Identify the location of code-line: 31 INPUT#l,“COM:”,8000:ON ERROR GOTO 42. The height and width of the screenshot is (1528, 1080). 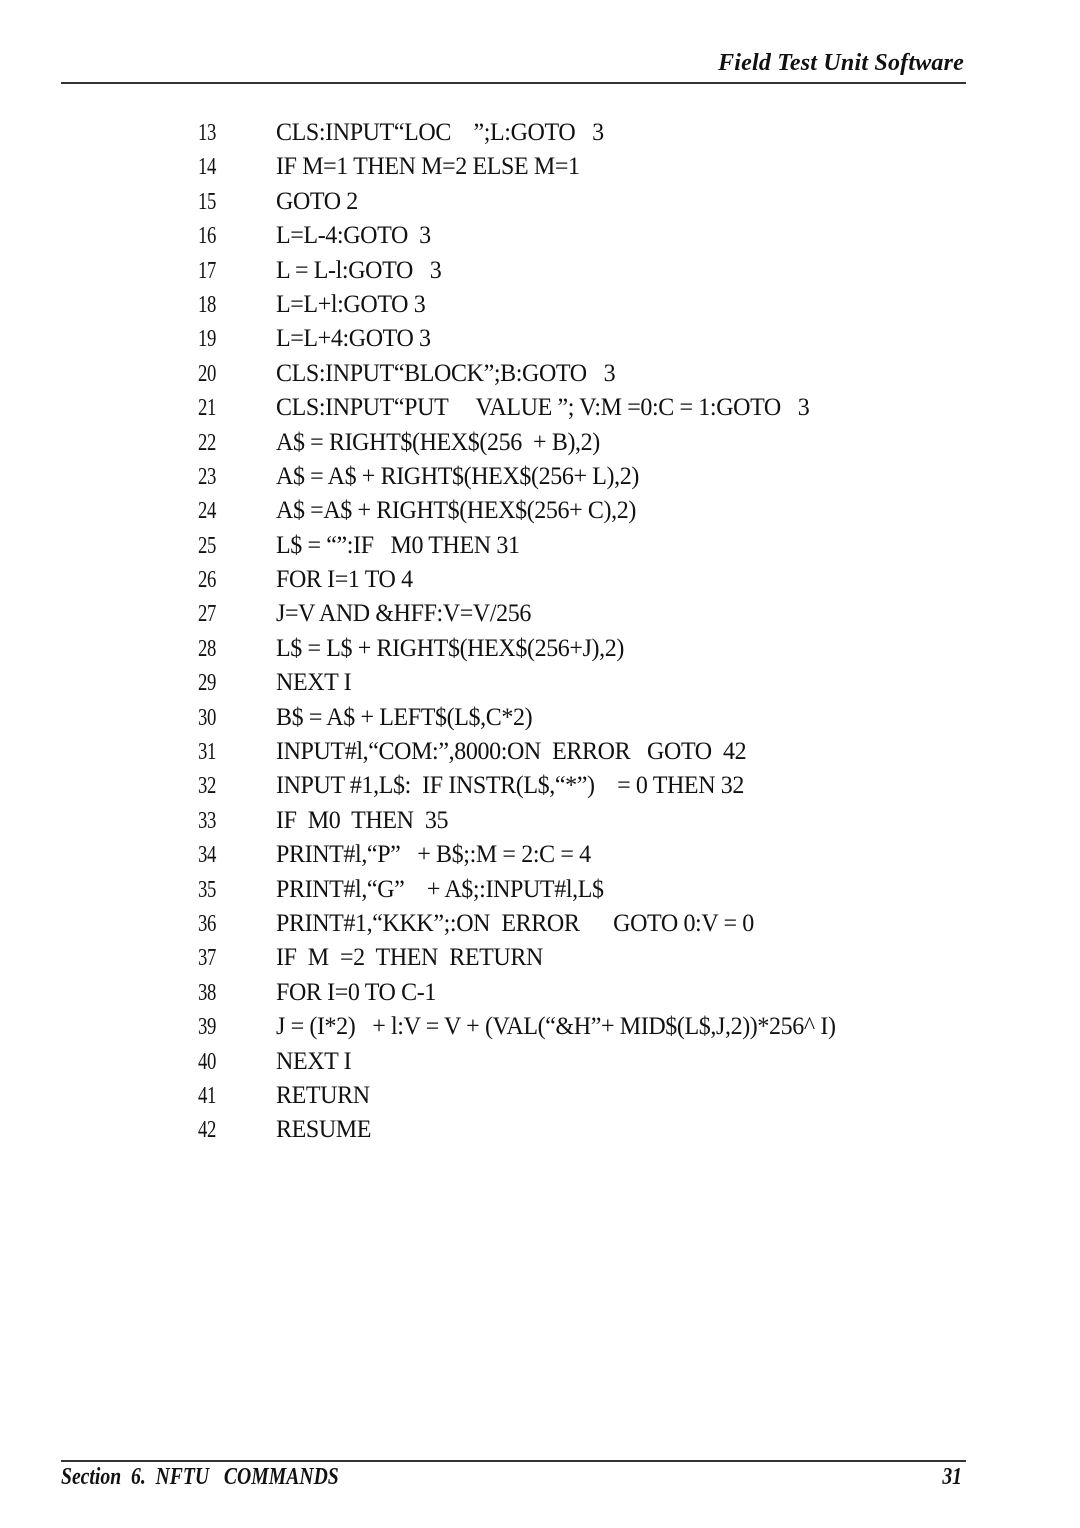
(578, 752).